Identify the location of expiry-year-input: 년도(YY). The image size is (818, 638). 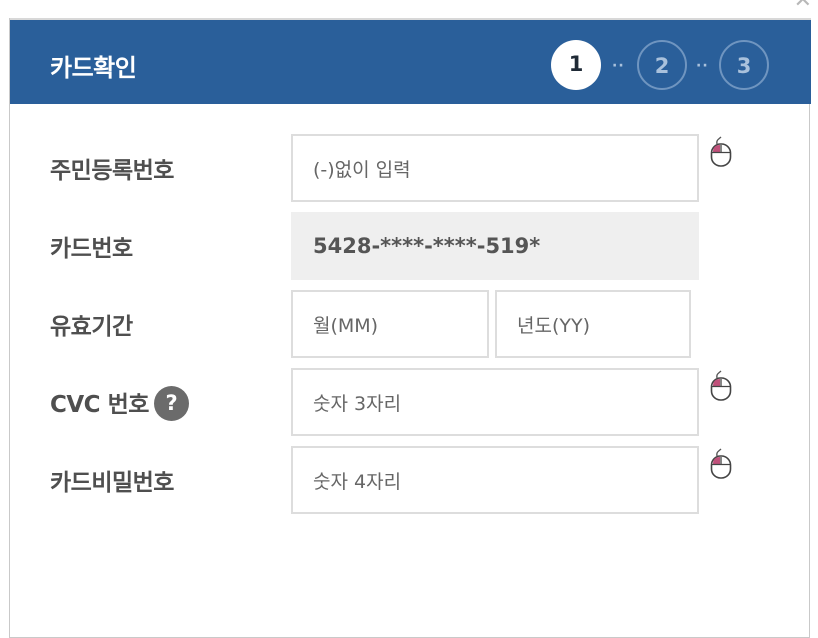
(593, 324).